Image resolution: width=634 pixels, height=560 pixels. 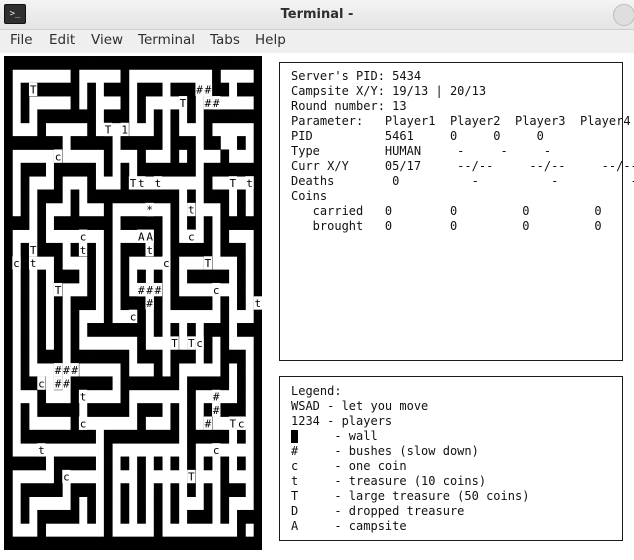 What do you see at coordinates (62, 40) in the screenshot?
I see `menu-edit: Edit` at bounding box center [62, 40].